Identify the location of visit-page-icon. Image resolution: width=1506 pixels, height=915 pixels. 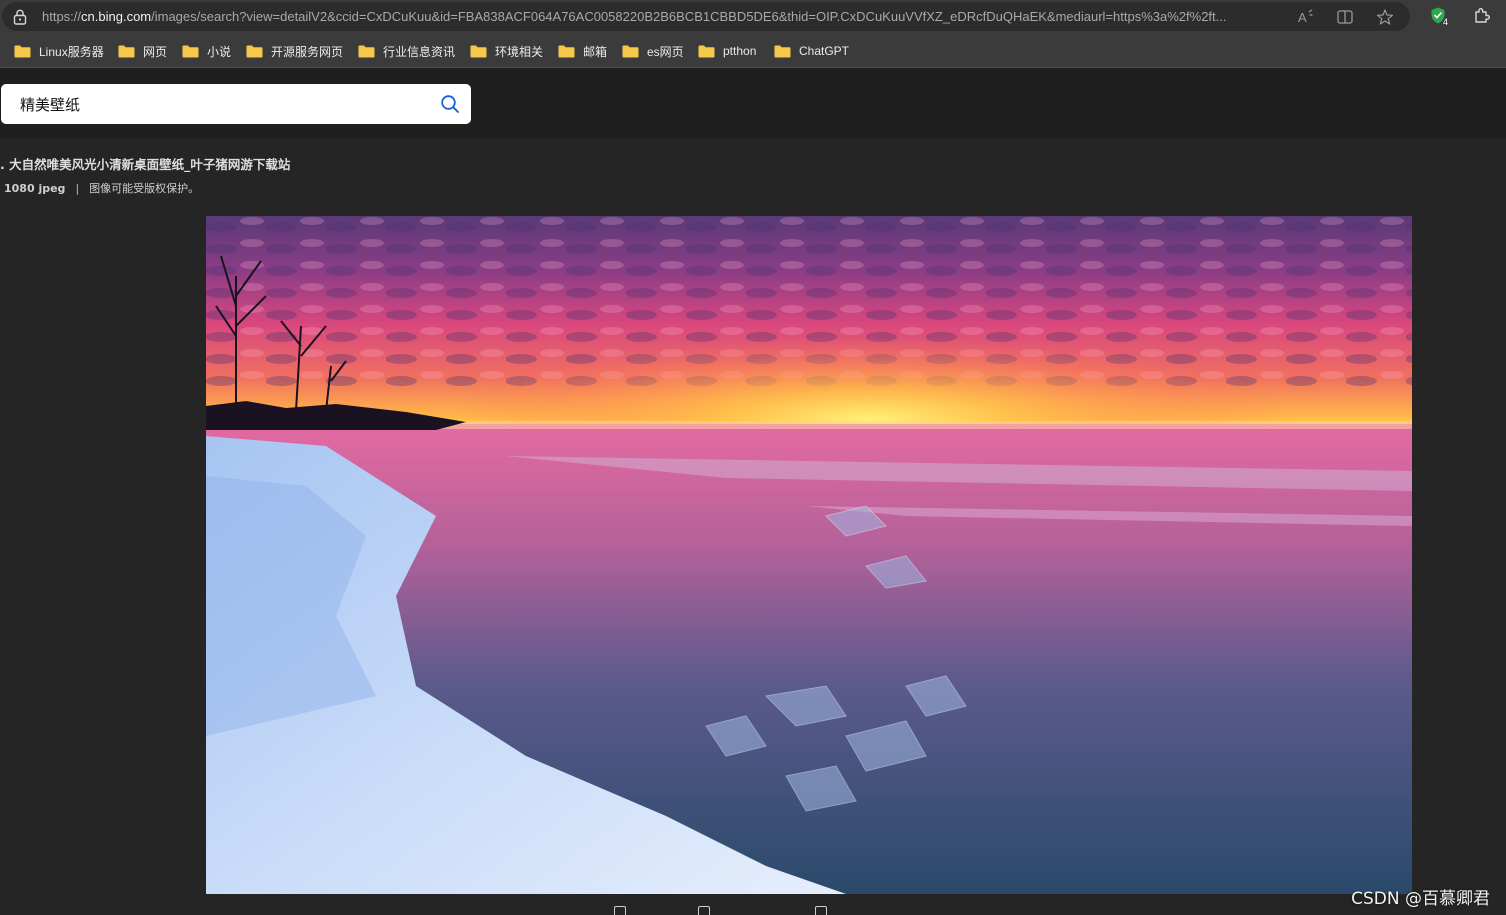
(704, 910).